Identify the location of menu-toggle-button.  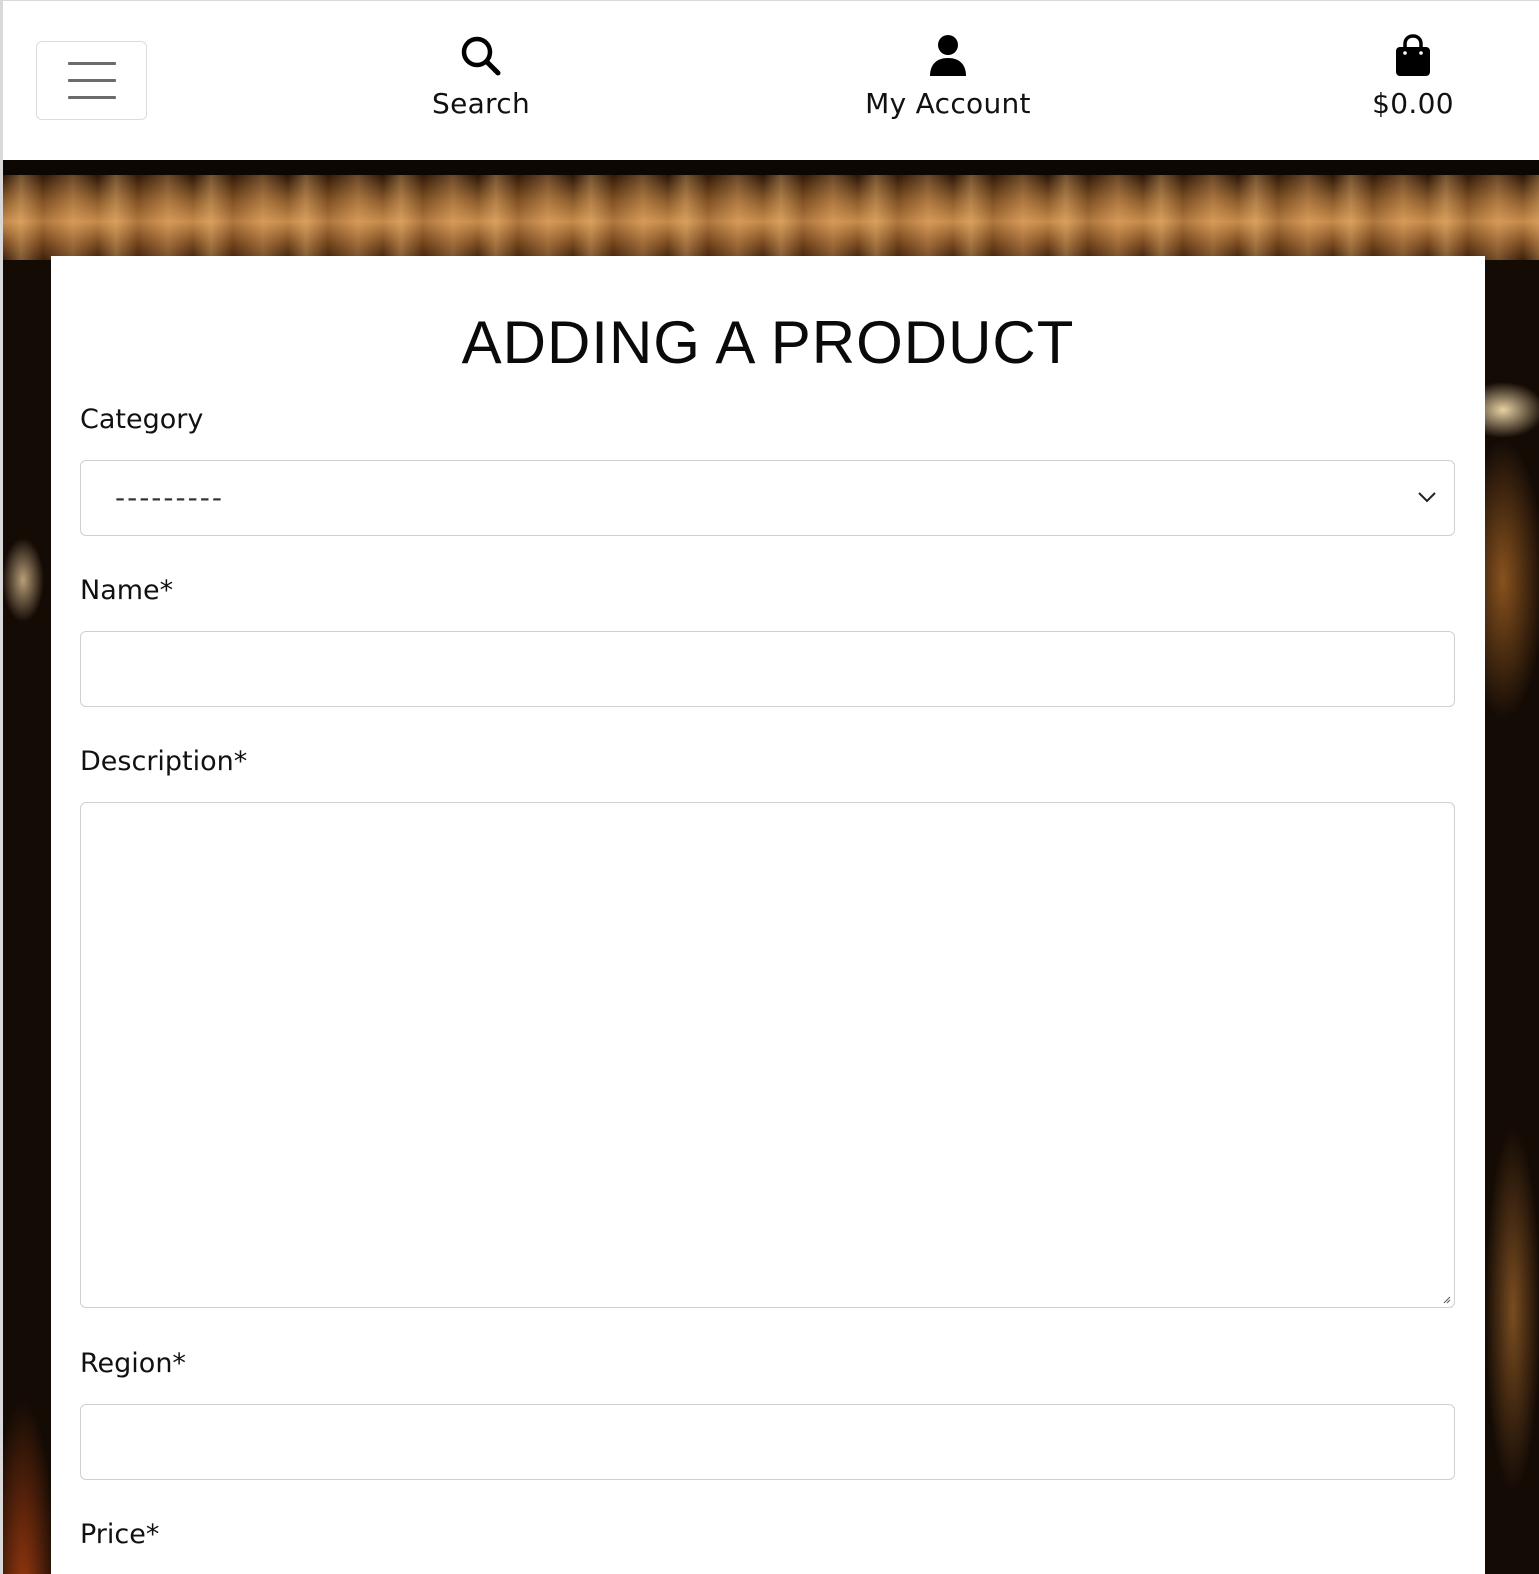
(91, 80).